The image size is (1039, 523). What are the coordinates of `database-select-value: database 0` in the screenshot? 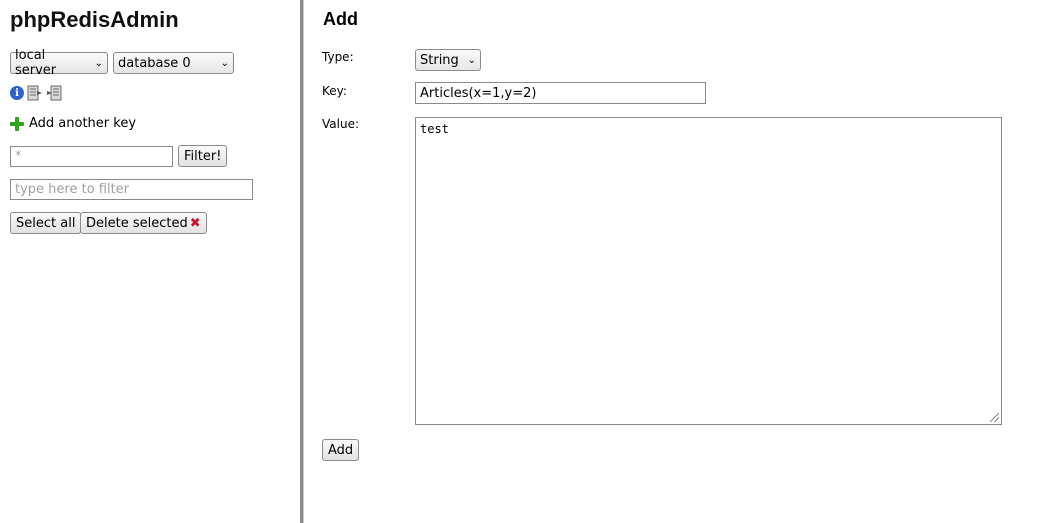 It's located at (154, 63).